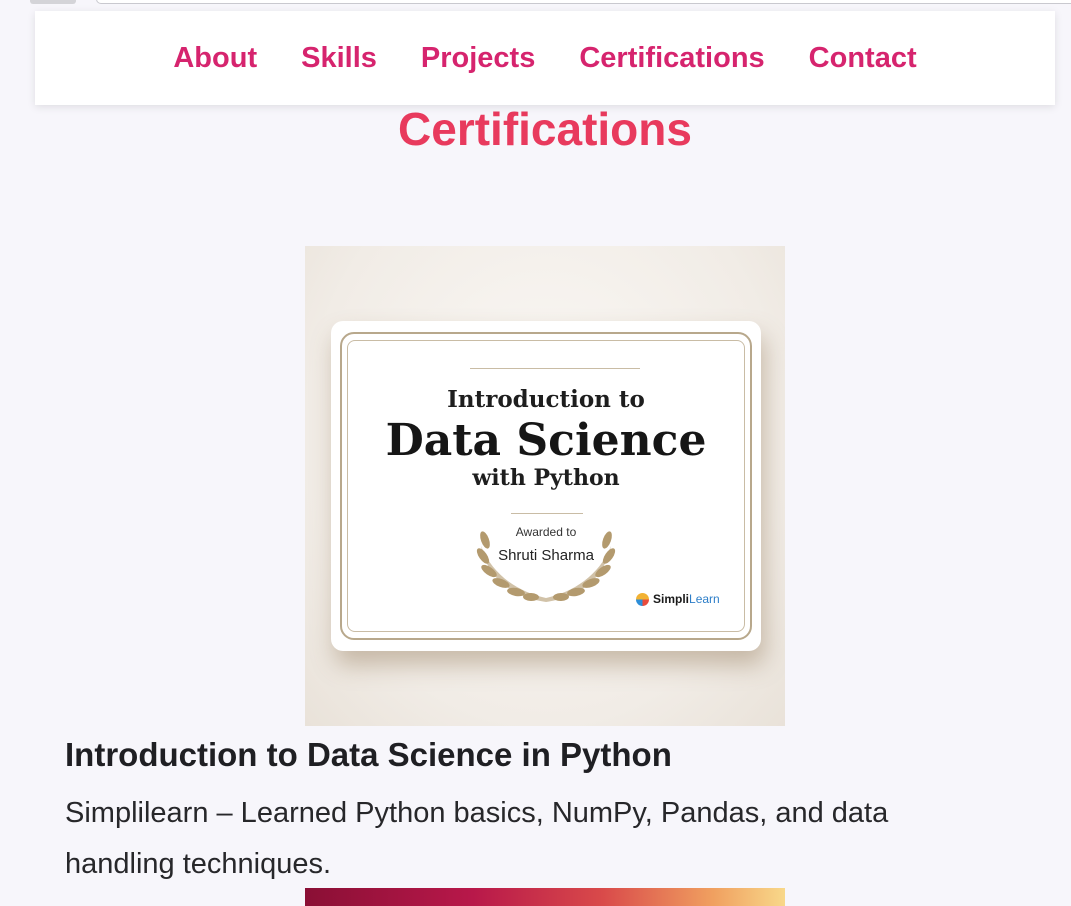  Describe the element at coordinates (546, 478) in the screenshot. I see `certificate-title-line-3: with Python` at that location.